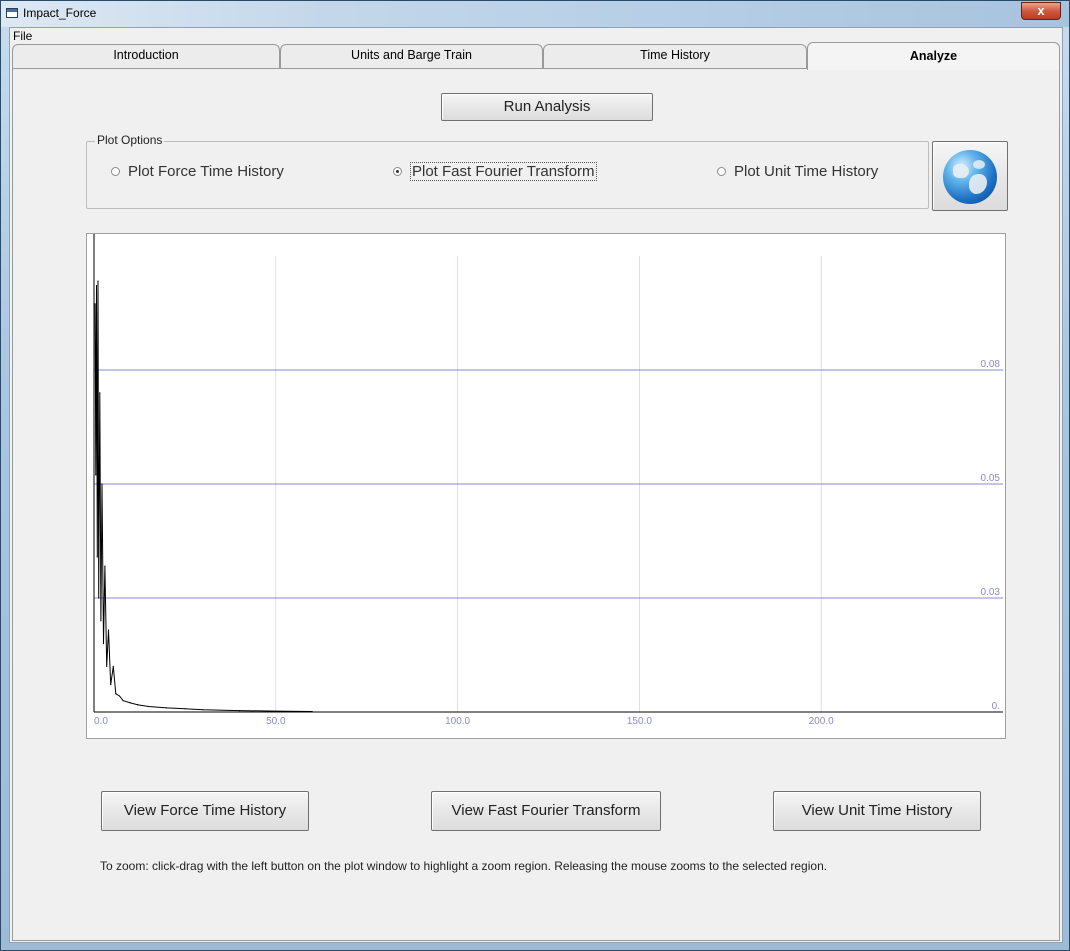  Describe the element at coordinates (991, 364) in the screenshot. I see `y-tick-label: 0.08` at that location.